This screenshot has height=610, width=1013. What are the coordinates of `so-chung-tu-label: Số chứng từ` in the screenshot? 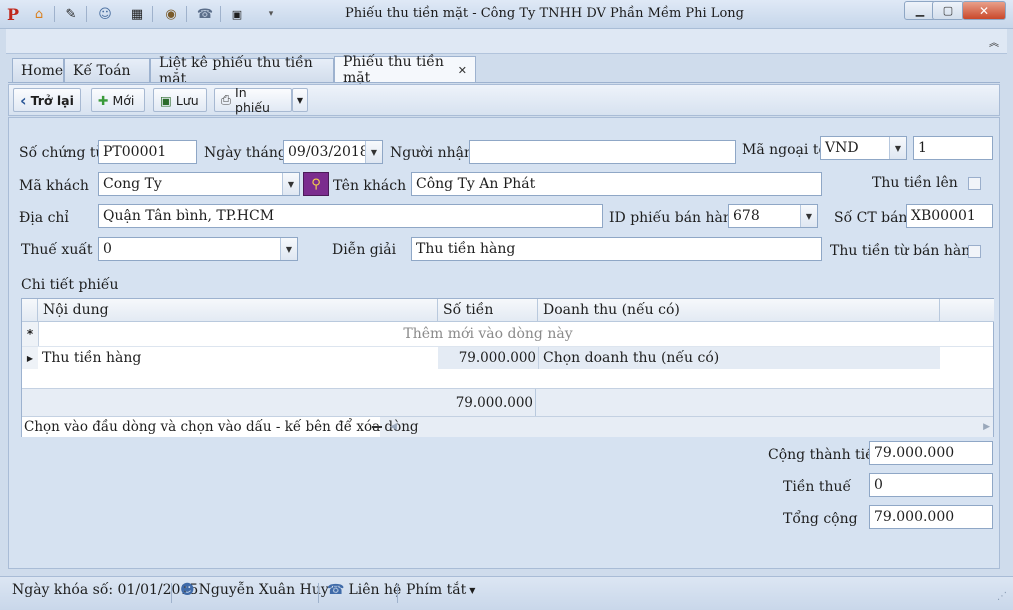 It's located at (62, 153).